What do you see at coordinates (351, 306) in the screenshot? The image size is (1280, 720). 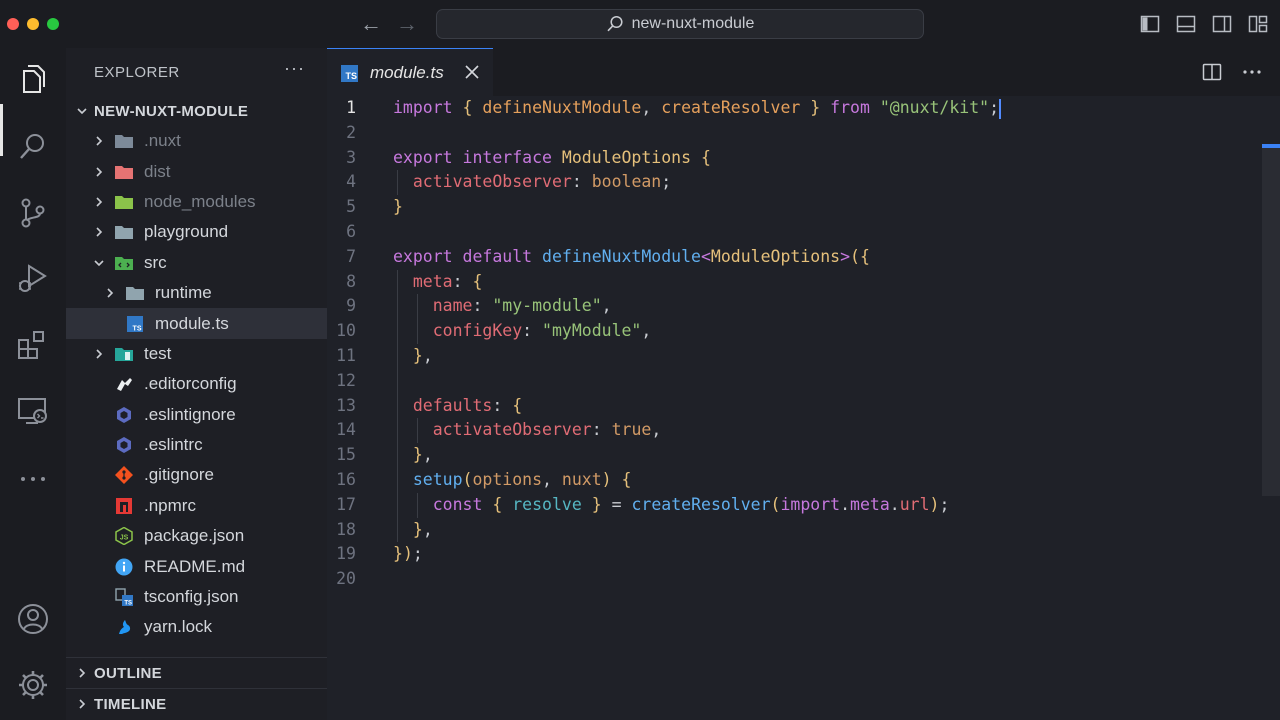 I see `line-number: 9` at bounding box center [351, 306].